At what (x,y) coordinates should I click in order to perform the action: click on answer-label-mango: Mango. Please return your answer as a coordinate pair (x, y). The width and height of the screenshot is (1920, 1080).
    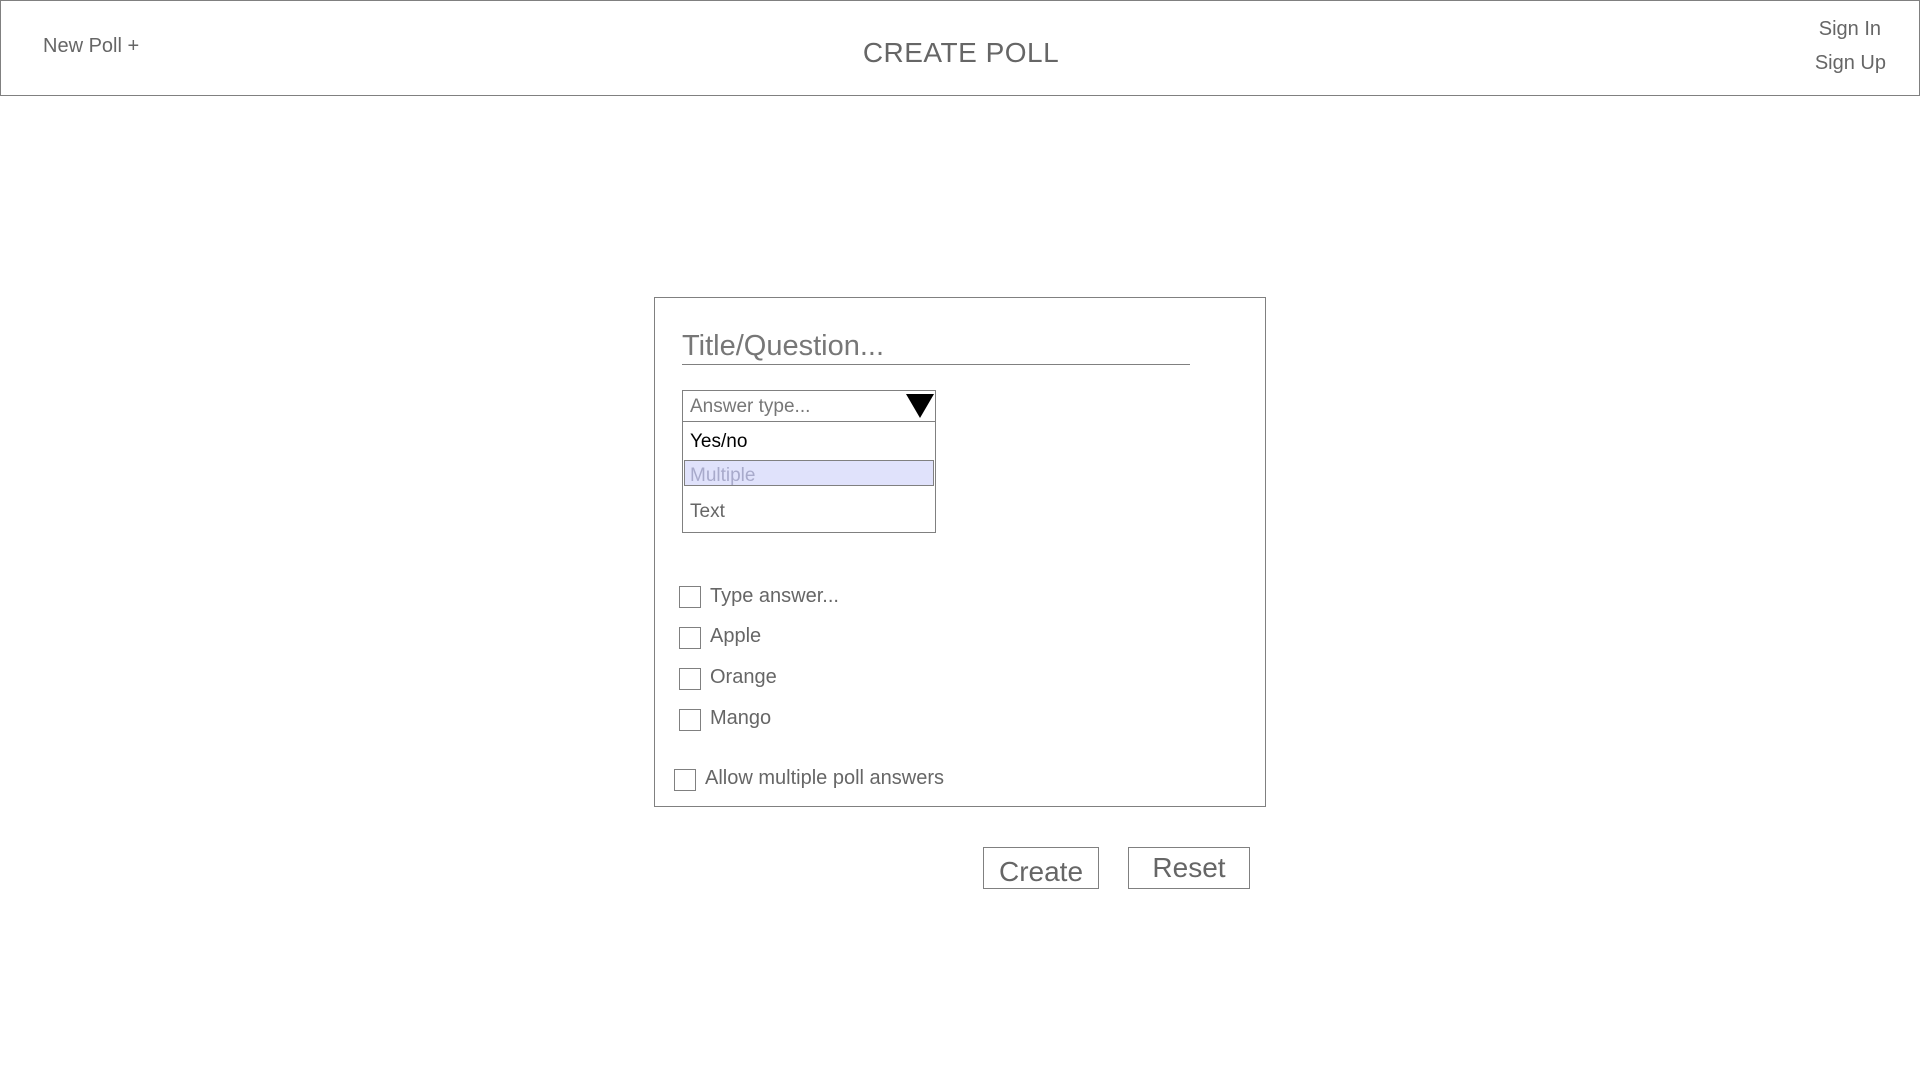
    Looking at the image, I should click on (741, 718).